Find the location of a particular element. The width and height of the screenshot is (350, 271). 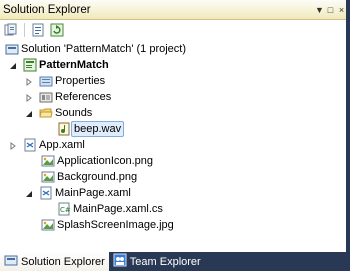

tree-row-references: References is located at coordinates (170, 97).